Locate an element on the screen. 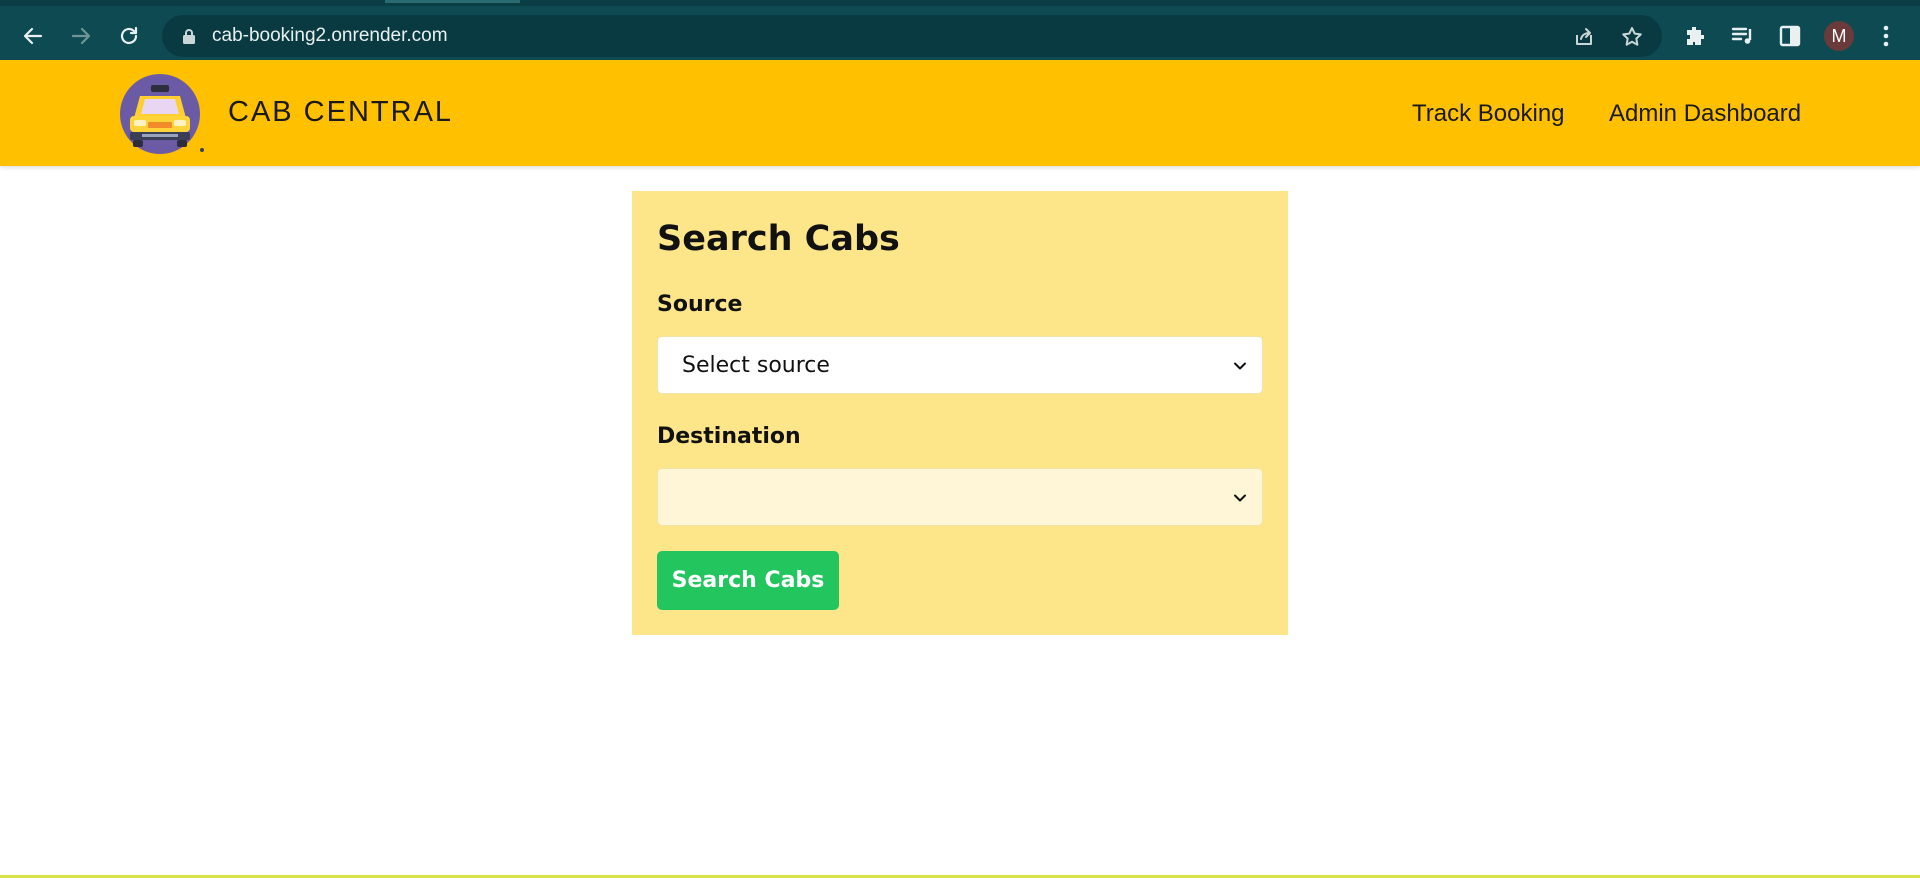 Image resolution: width=1920 pixels, height=878 pixels. source-select: Select source is located at coordinates (960, 365).